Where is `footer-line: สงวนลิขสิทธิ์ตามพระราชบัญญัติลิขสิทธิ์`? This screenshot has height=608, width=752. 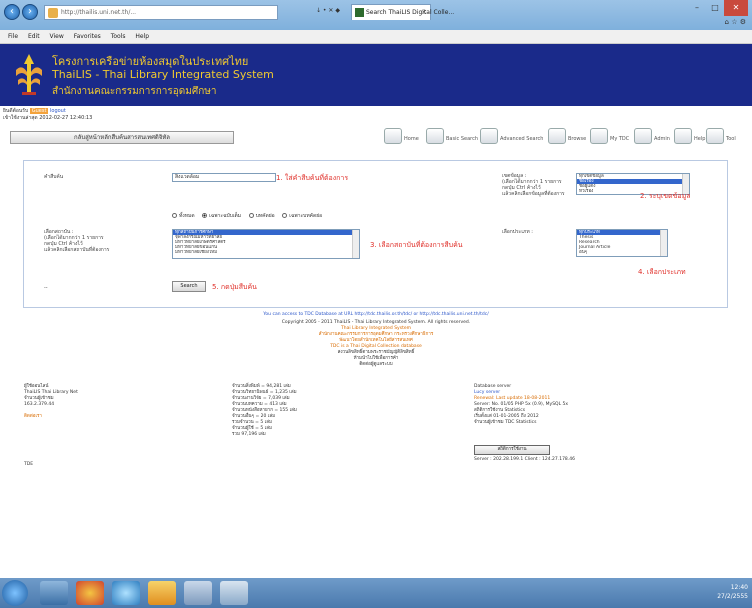
footer-line: สงวนลิขสิทธิ์ตามพระราชบัญญัติลิขสิทธิ์ is located at coordinates (376, 352).